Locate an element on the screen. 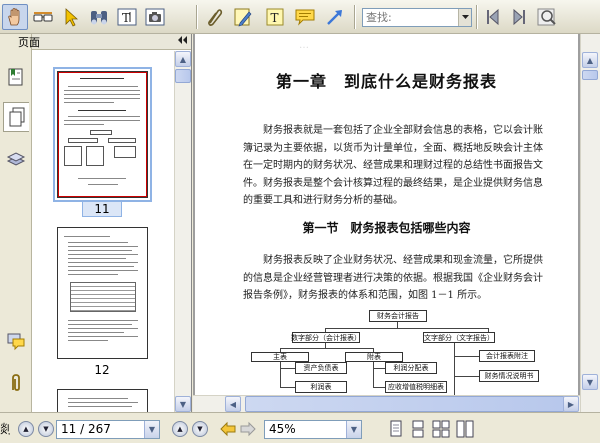  document-vertical-scrollbar: ▲ ▼ is located at coordinates (590, 223).